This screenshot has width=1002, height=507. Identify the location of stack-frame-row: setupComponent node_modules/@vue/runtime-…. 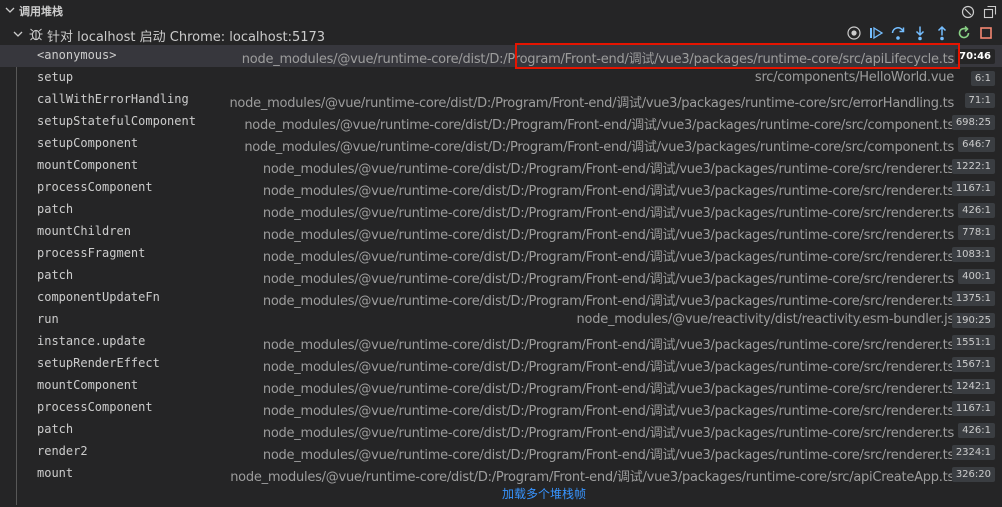
(501, 144).